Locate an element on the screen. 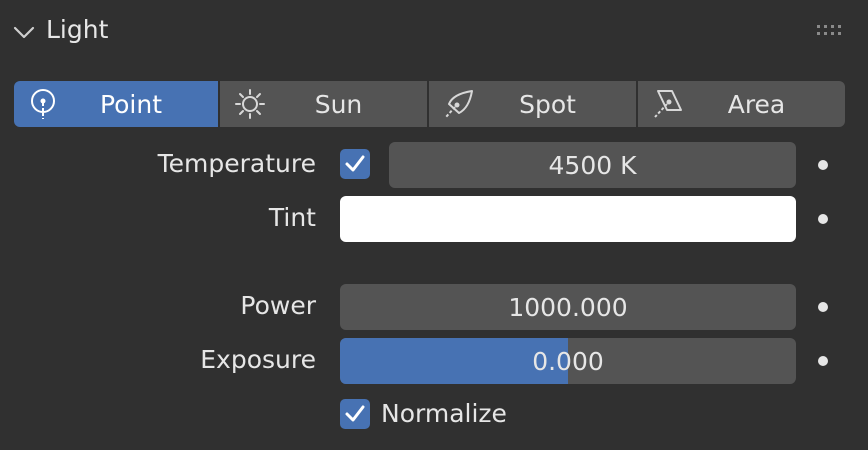 This screenshot has width=868, height=450. exposure-keyframe-dot is located at coordinates (823, 361).